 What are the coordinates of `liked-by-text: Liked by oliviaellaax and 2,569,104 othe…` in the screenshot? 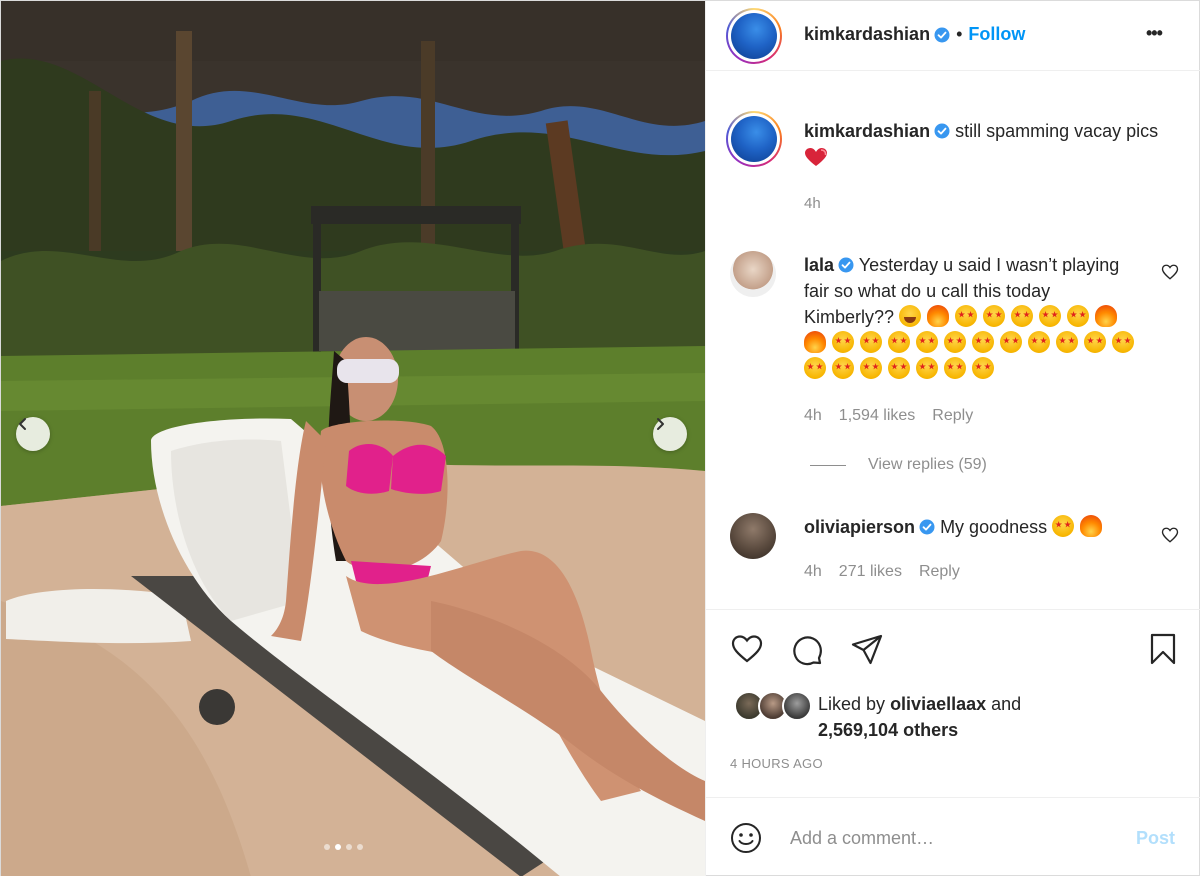 It's located at (919, 717).